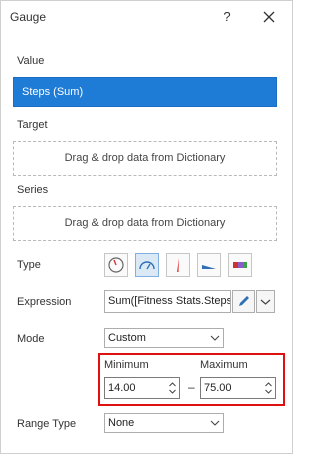 This screenshot has width=320, height=454. I want to click on expression-dropdown-button, so click(265, 301).